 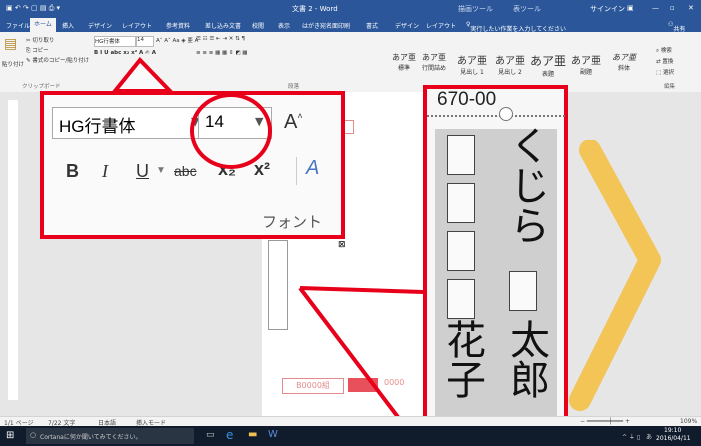 I want to click on windows-start-icon: ⊞, so click(x=10, y=435).